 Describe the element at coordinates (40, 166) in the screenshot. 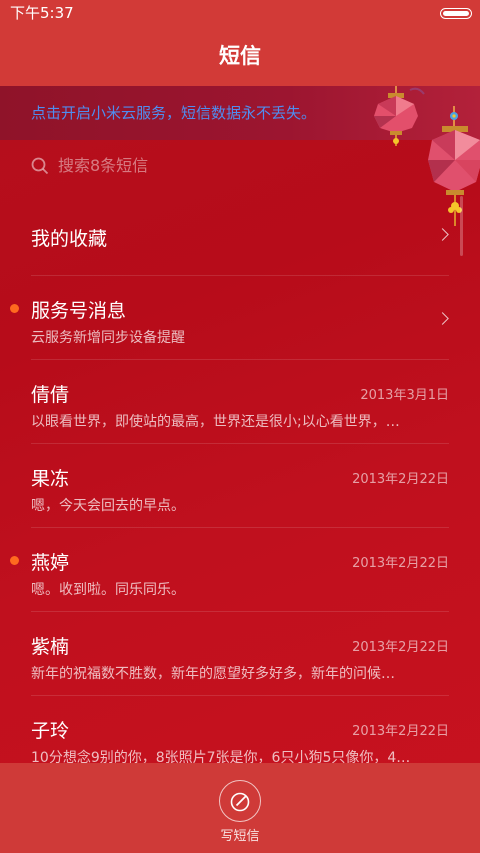

I see `search-icon` at that location.